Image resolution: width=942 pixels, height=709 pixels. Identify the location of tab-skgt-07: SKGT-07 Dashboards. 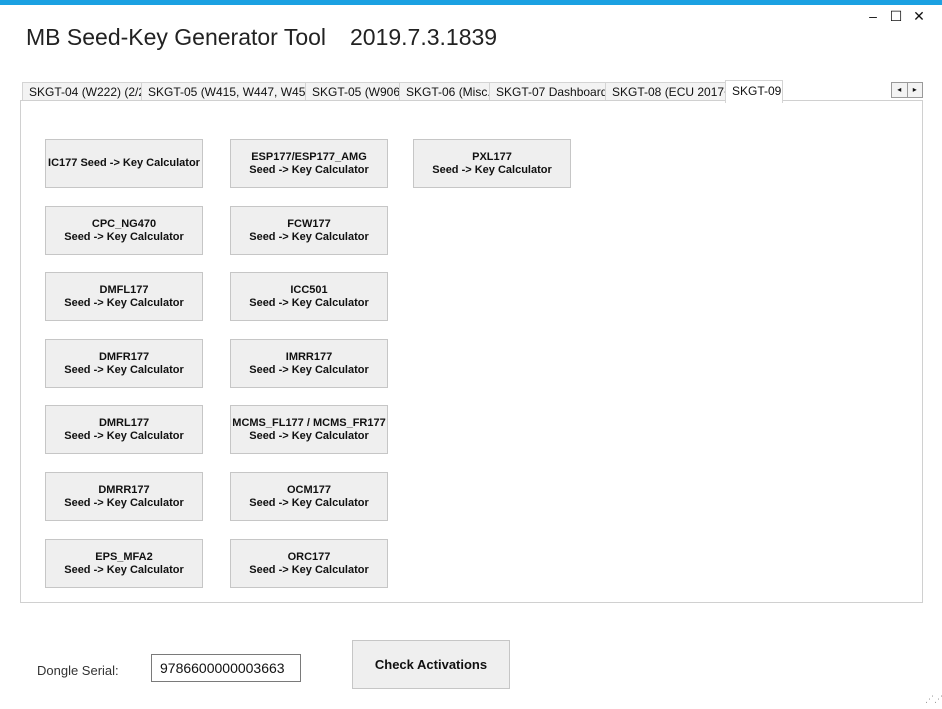
(551, 92).